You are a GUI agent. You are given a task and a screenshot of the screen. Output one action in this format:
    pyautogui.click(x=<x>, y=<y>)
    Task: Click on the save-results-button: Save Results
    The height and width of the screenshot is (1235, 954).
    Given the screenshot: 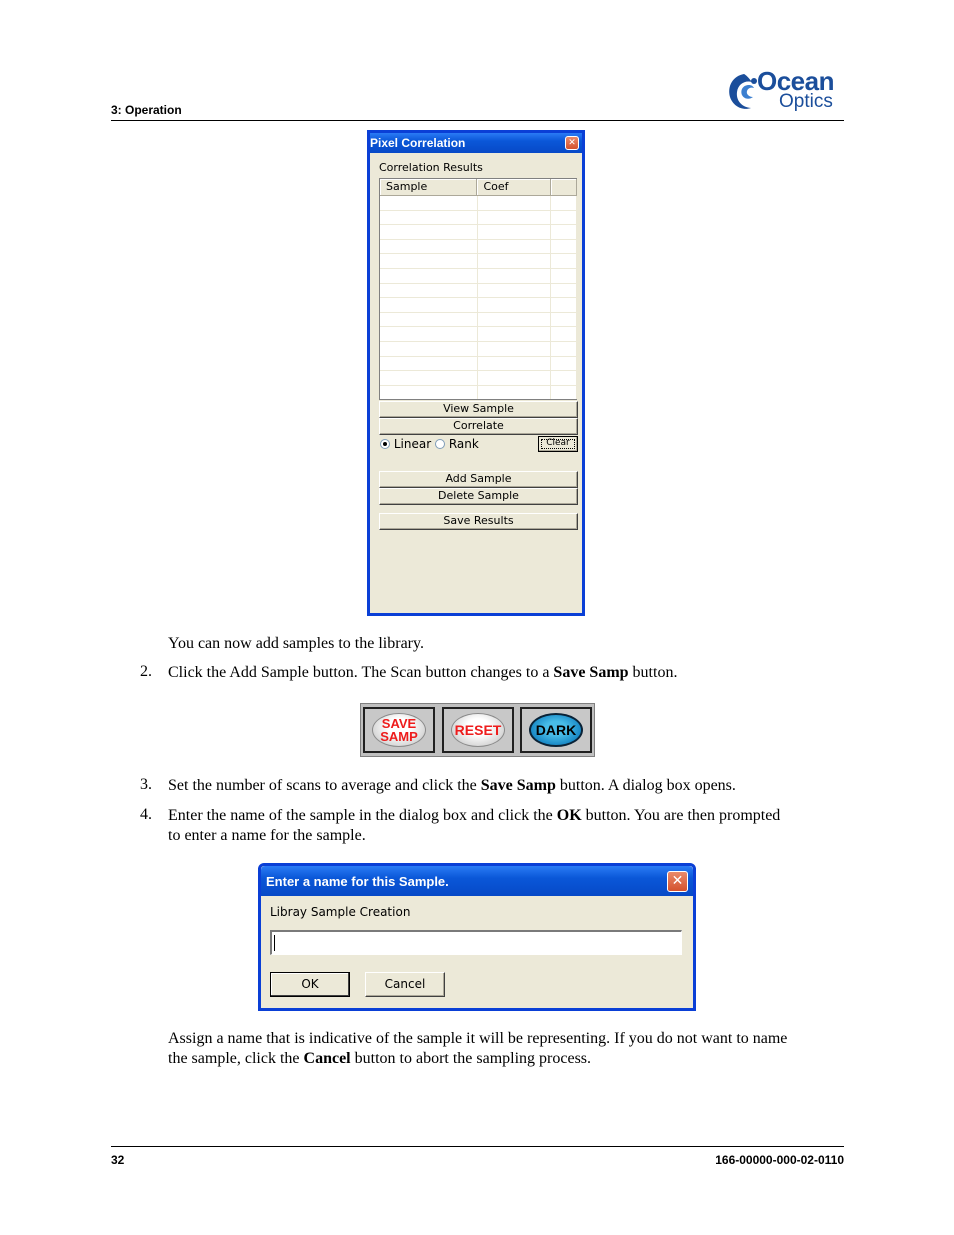 What is the action you would take?
    pyautogui.click(x=478, y=521)
    